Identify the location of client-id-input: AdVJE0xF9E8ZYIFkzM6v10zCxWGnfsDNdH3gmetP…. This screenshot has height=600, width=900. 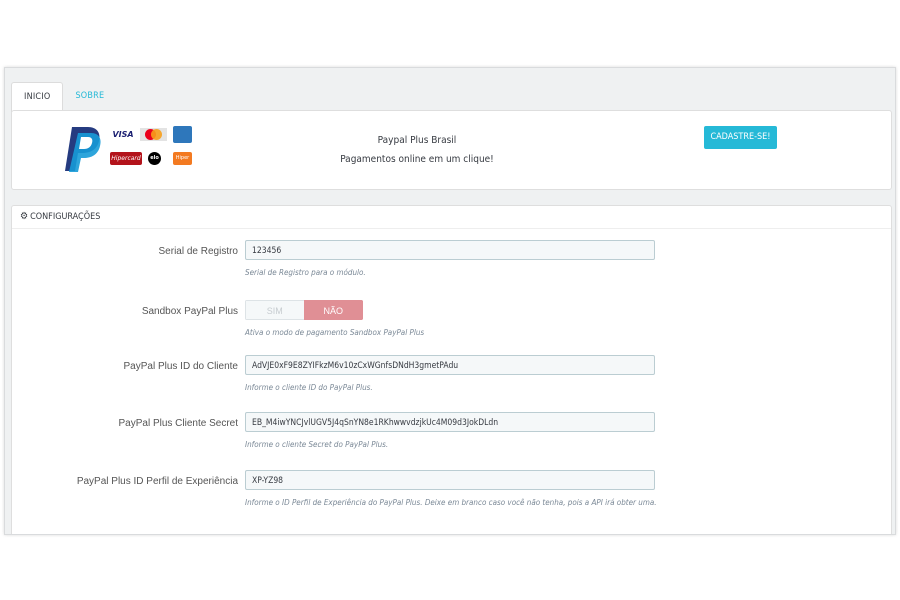
(450, 365).